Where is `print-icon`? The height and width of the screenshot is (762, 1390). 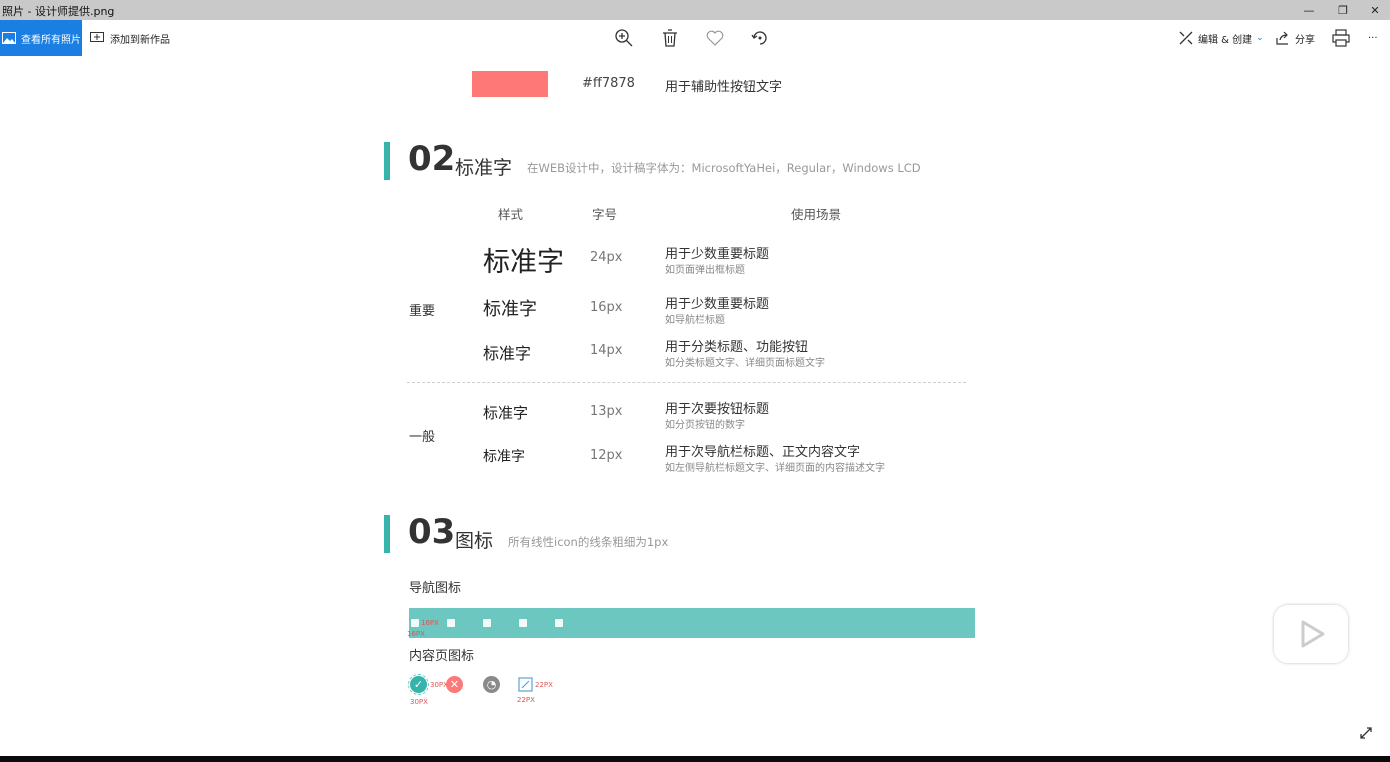
print-icon is located at coordinates (1341, 38).